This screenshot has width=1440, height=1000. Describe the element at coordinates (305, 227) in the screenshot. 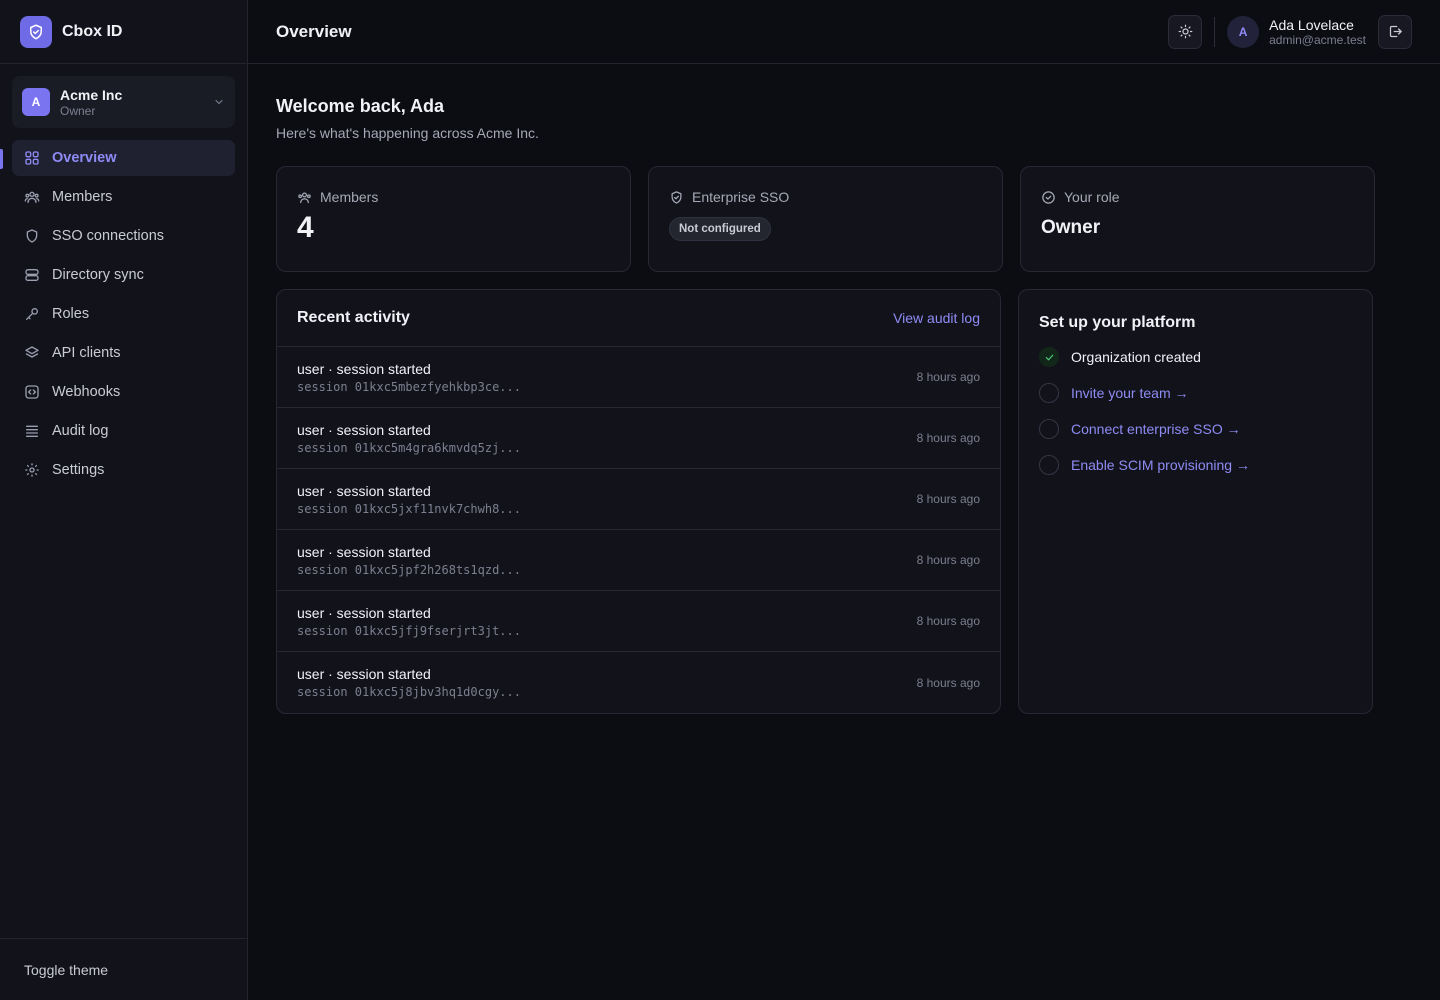

I see `members-count: 4` at that location.